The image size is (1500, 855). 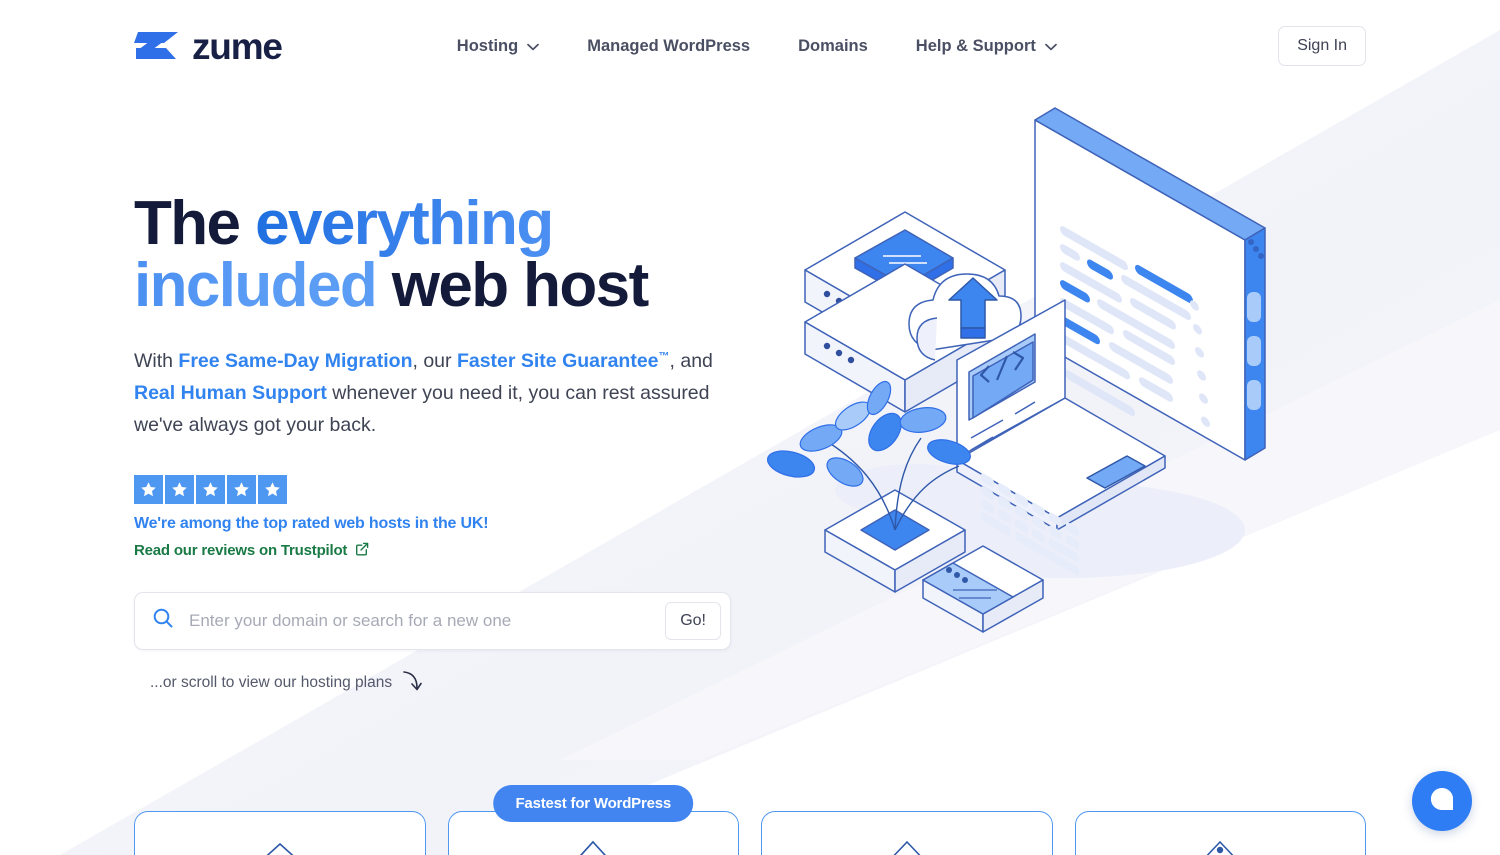 I want to click on search-icon, so click(x=163, y=620).